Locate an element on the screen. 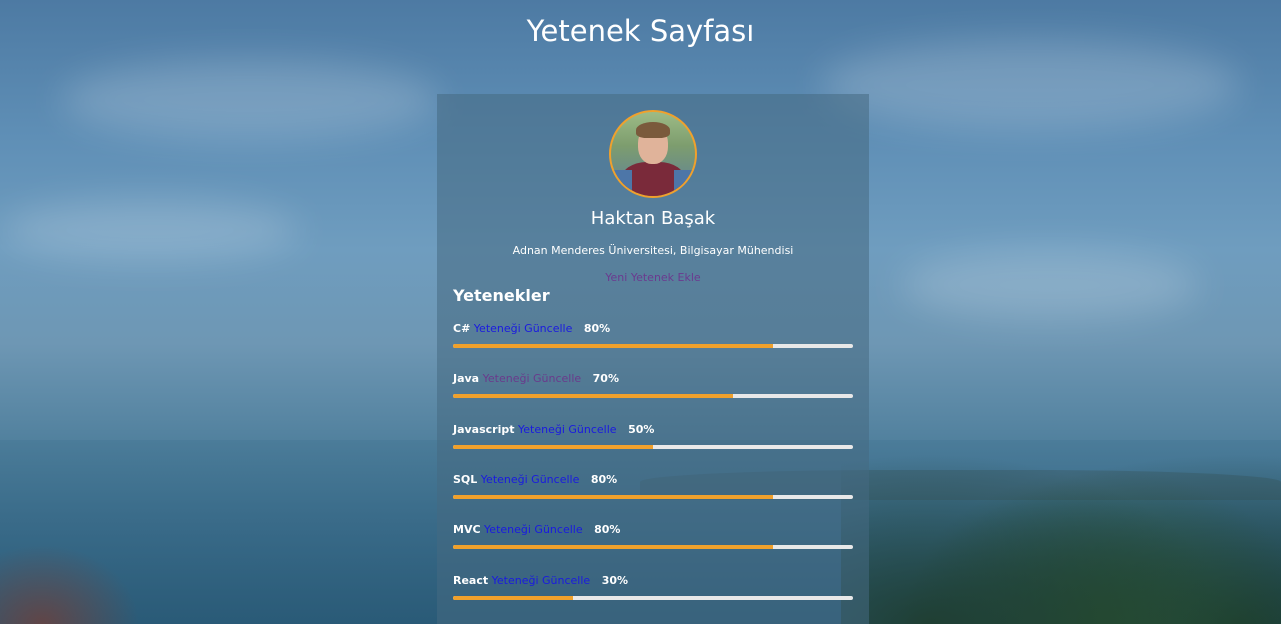 This screenshot has width=1281, height=624. avatar-jacket is located at coordinates (653, 183).